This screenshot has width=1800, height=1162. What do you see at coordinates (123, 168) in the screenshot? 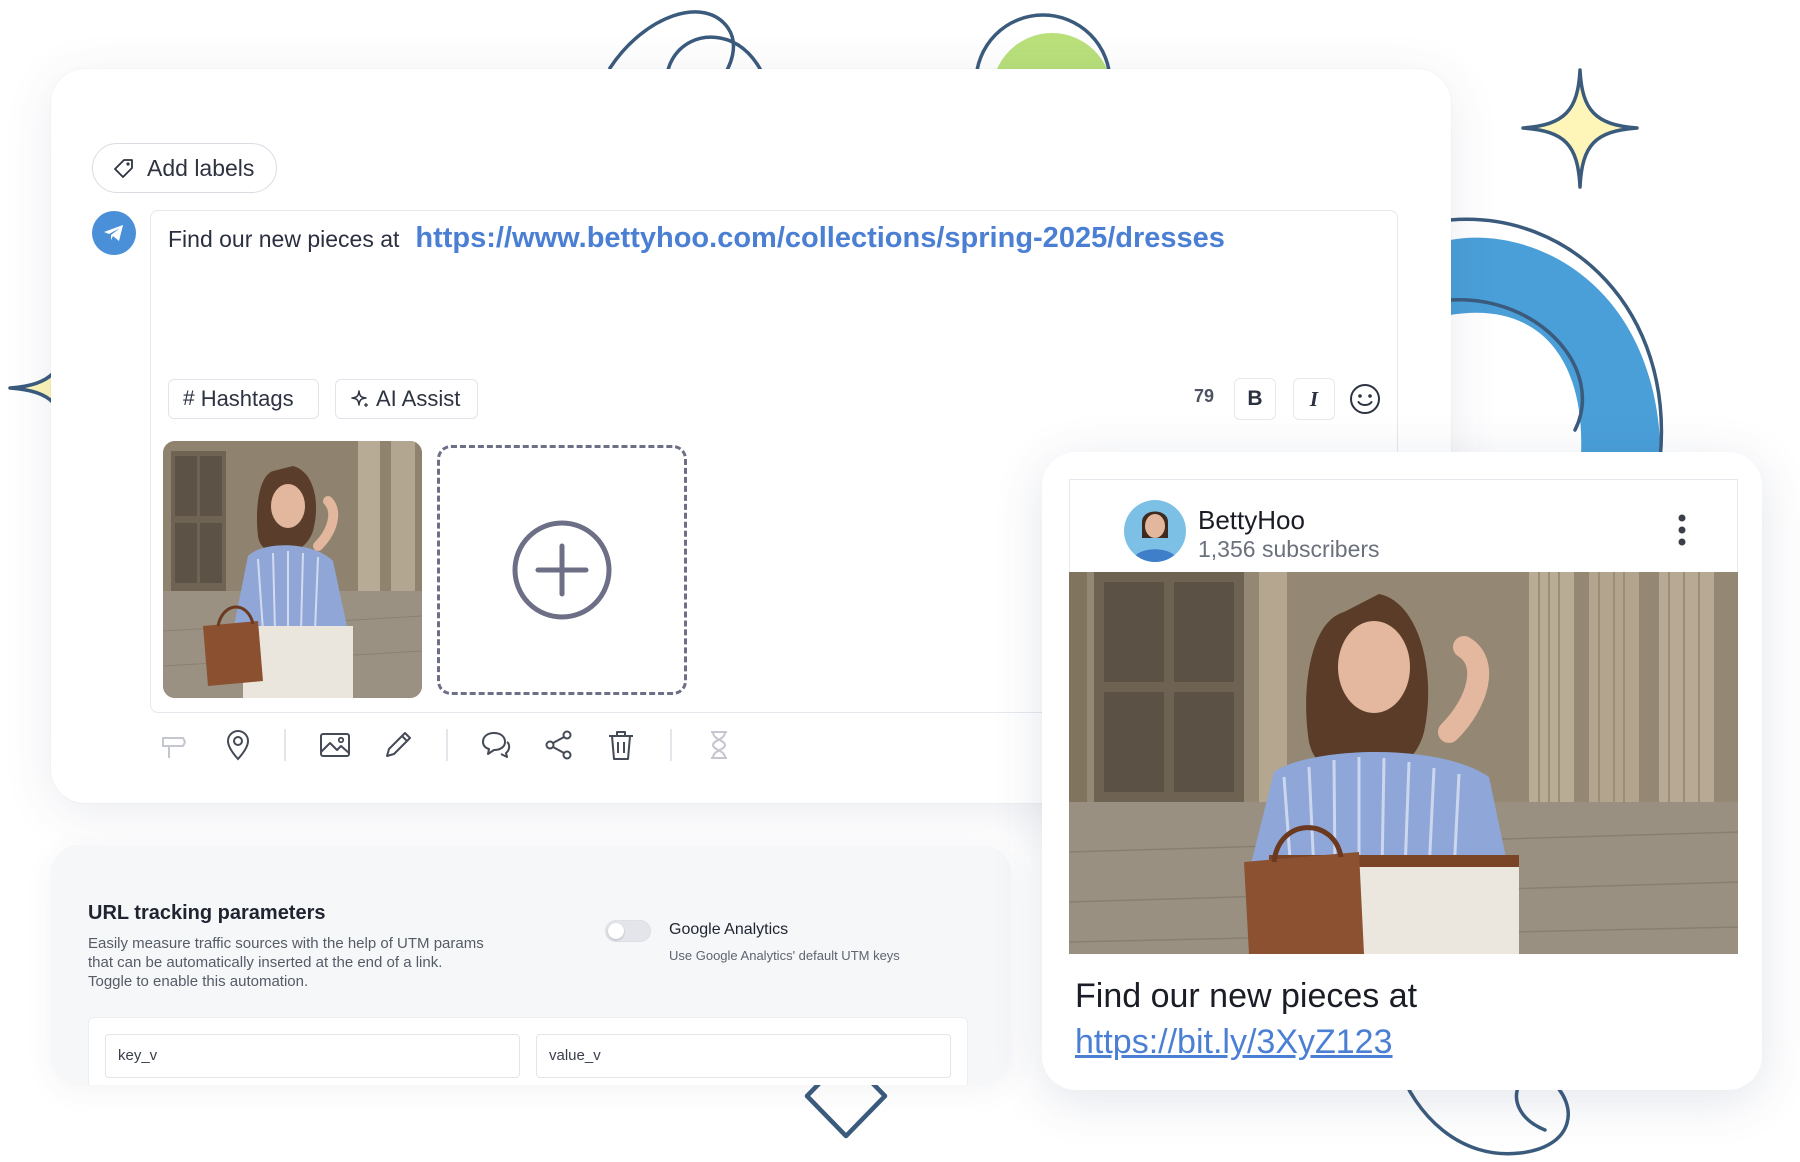
I see `tag-icon` at bounding box center [123, 168].